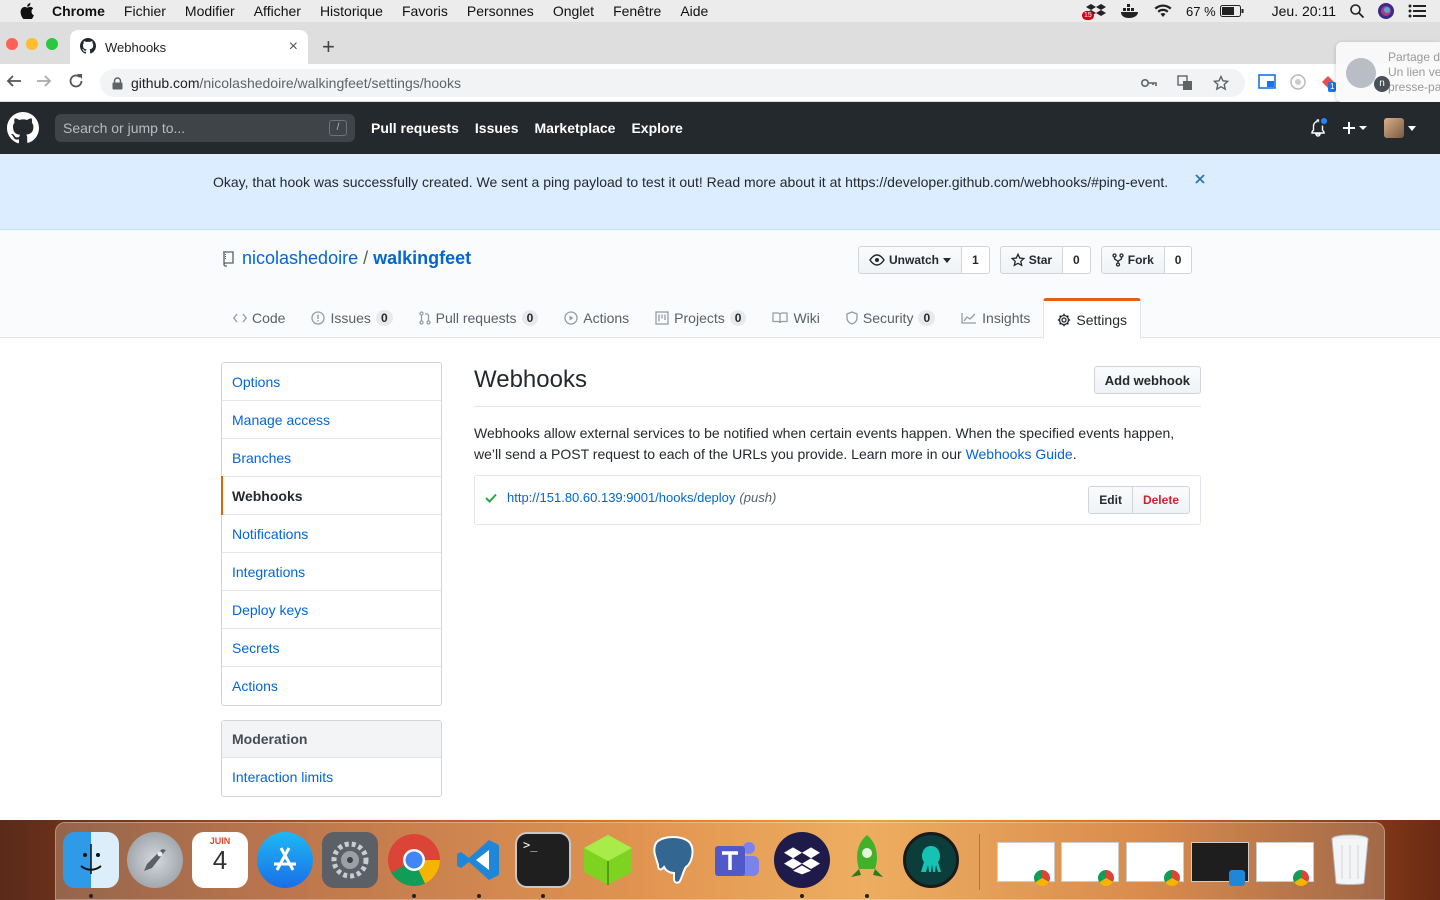 This screenshot has height=900, width=1440. Describe the element at coordinates (422, 258) in the screenshot. I see `repo-name-link: walkingfeet` at that location.